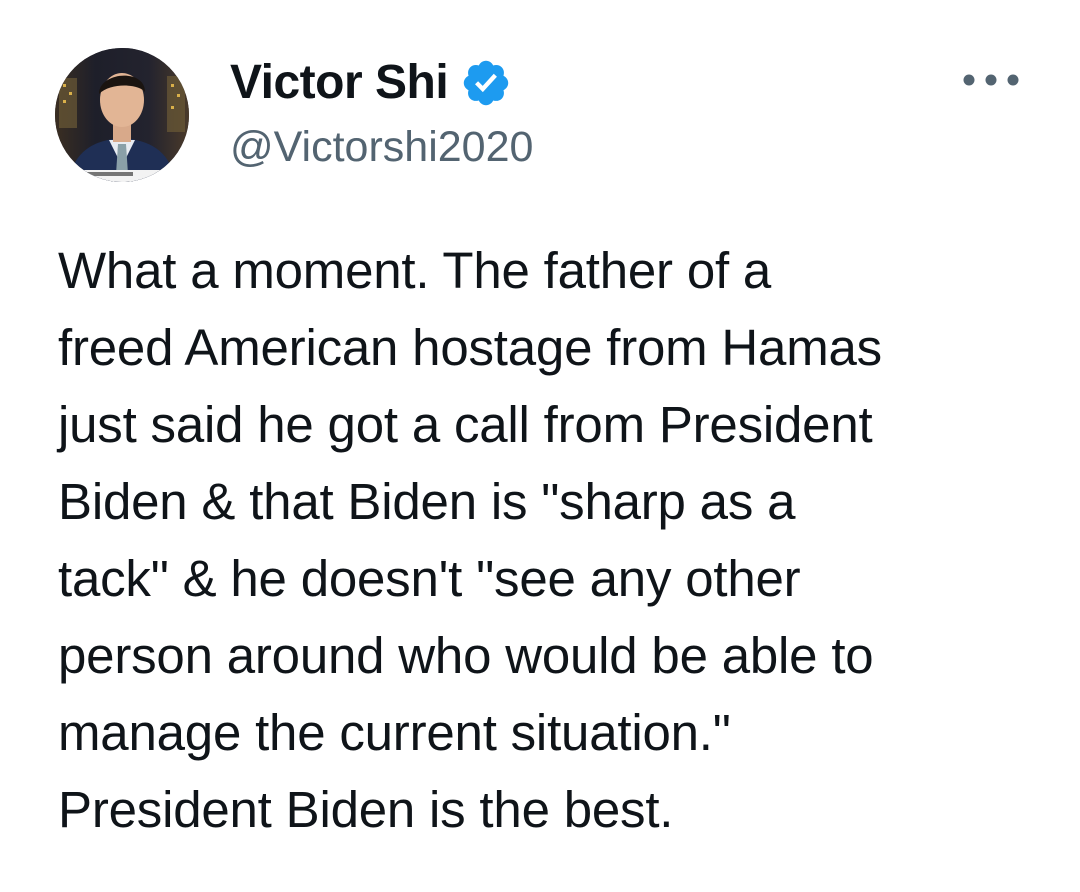 The image size is (1080, 892). What do you see at coordinates (339, 83) in the screenshot?
I see `author-display-name: Victor Shi` at bounding box center [339, 83].